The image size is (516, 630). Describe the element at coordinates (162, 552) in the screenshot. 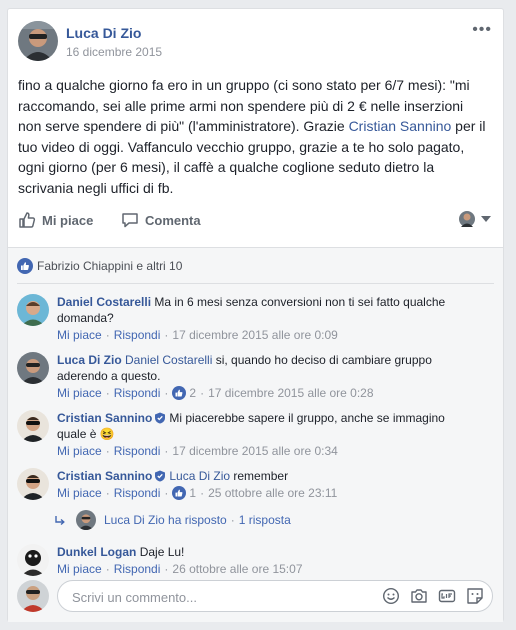

I see `comment-text: Daje Lu!` at that location.